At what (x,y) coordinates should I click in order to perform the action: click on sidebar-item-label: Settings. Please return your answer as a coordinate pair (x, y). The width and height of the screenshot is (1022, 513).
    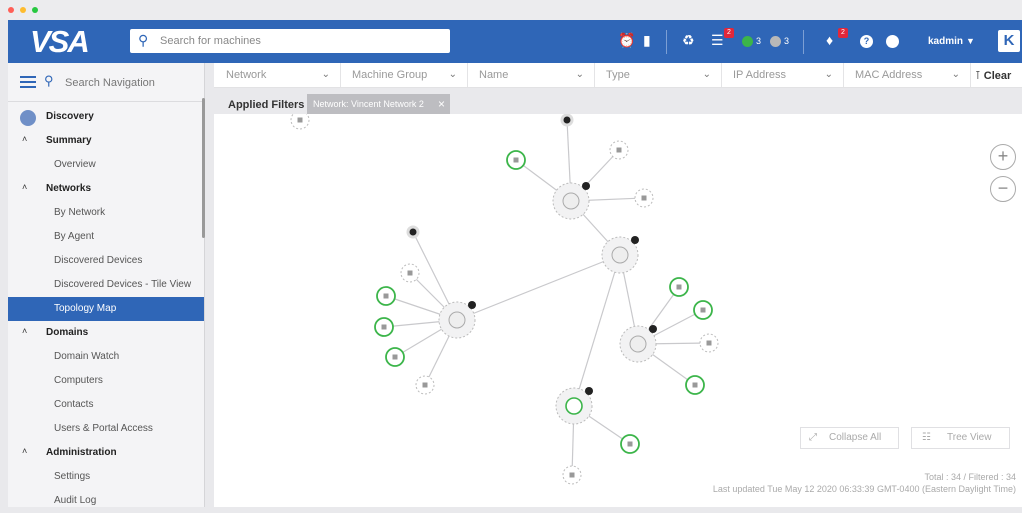
    Looking at the image, I should click on (72, 476).